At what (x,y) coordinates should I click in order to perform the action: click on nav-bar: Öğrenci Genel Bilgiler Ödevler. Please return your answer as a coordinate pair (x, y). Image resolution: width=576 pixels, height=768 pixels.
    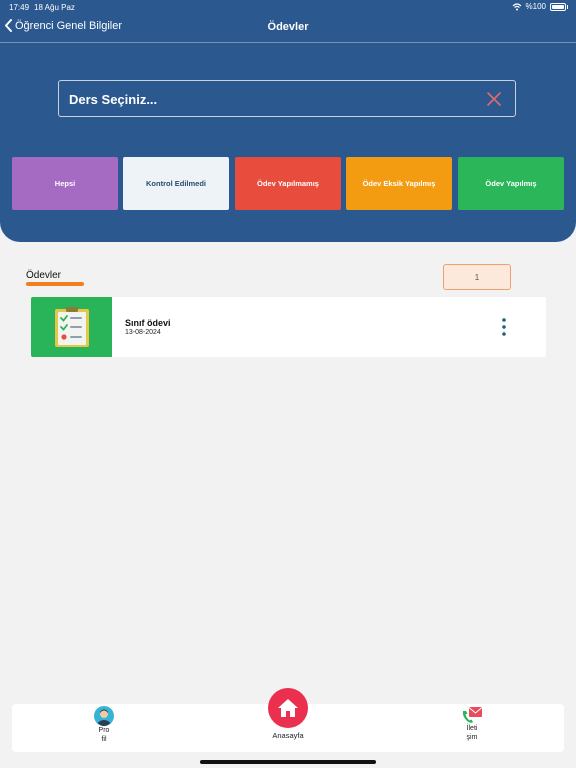
    Looking at the image, I should click on (288, 28).